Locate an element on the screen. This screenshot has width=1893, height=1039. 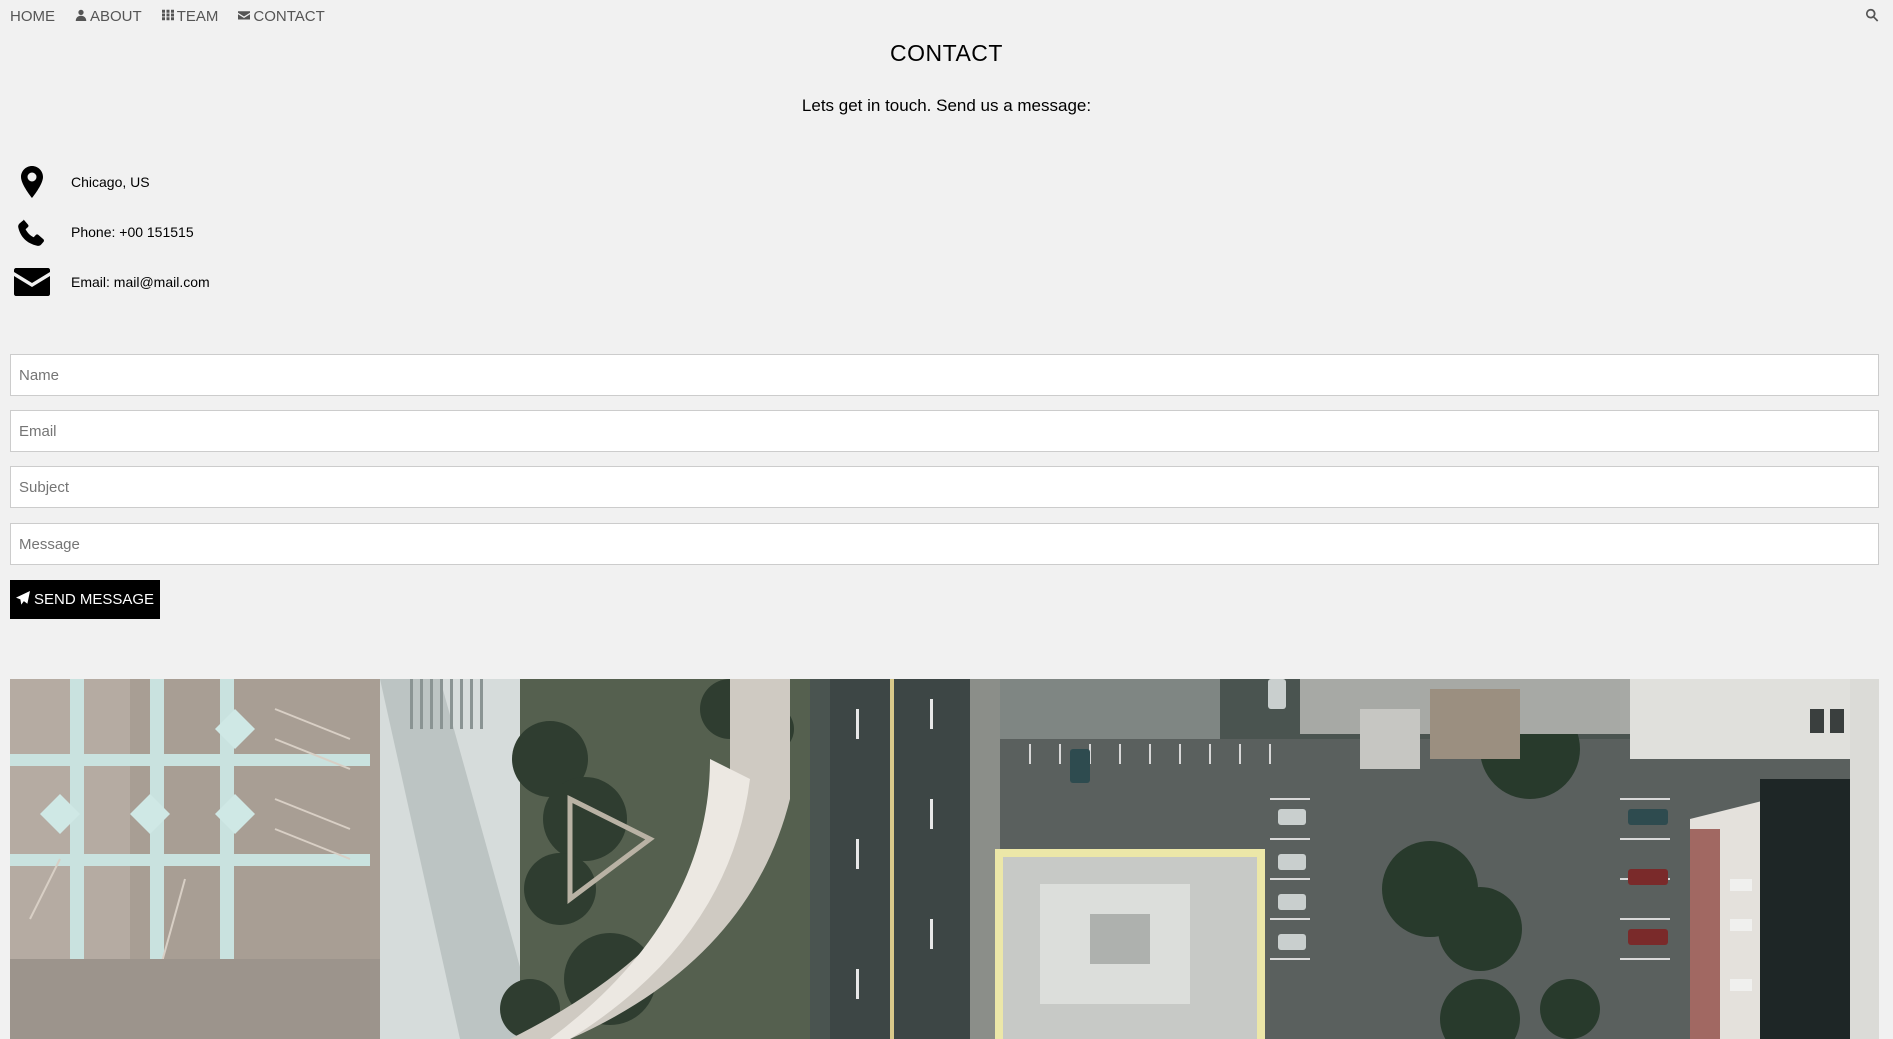
nav-home: HOME is located at coordinates (32, 16).